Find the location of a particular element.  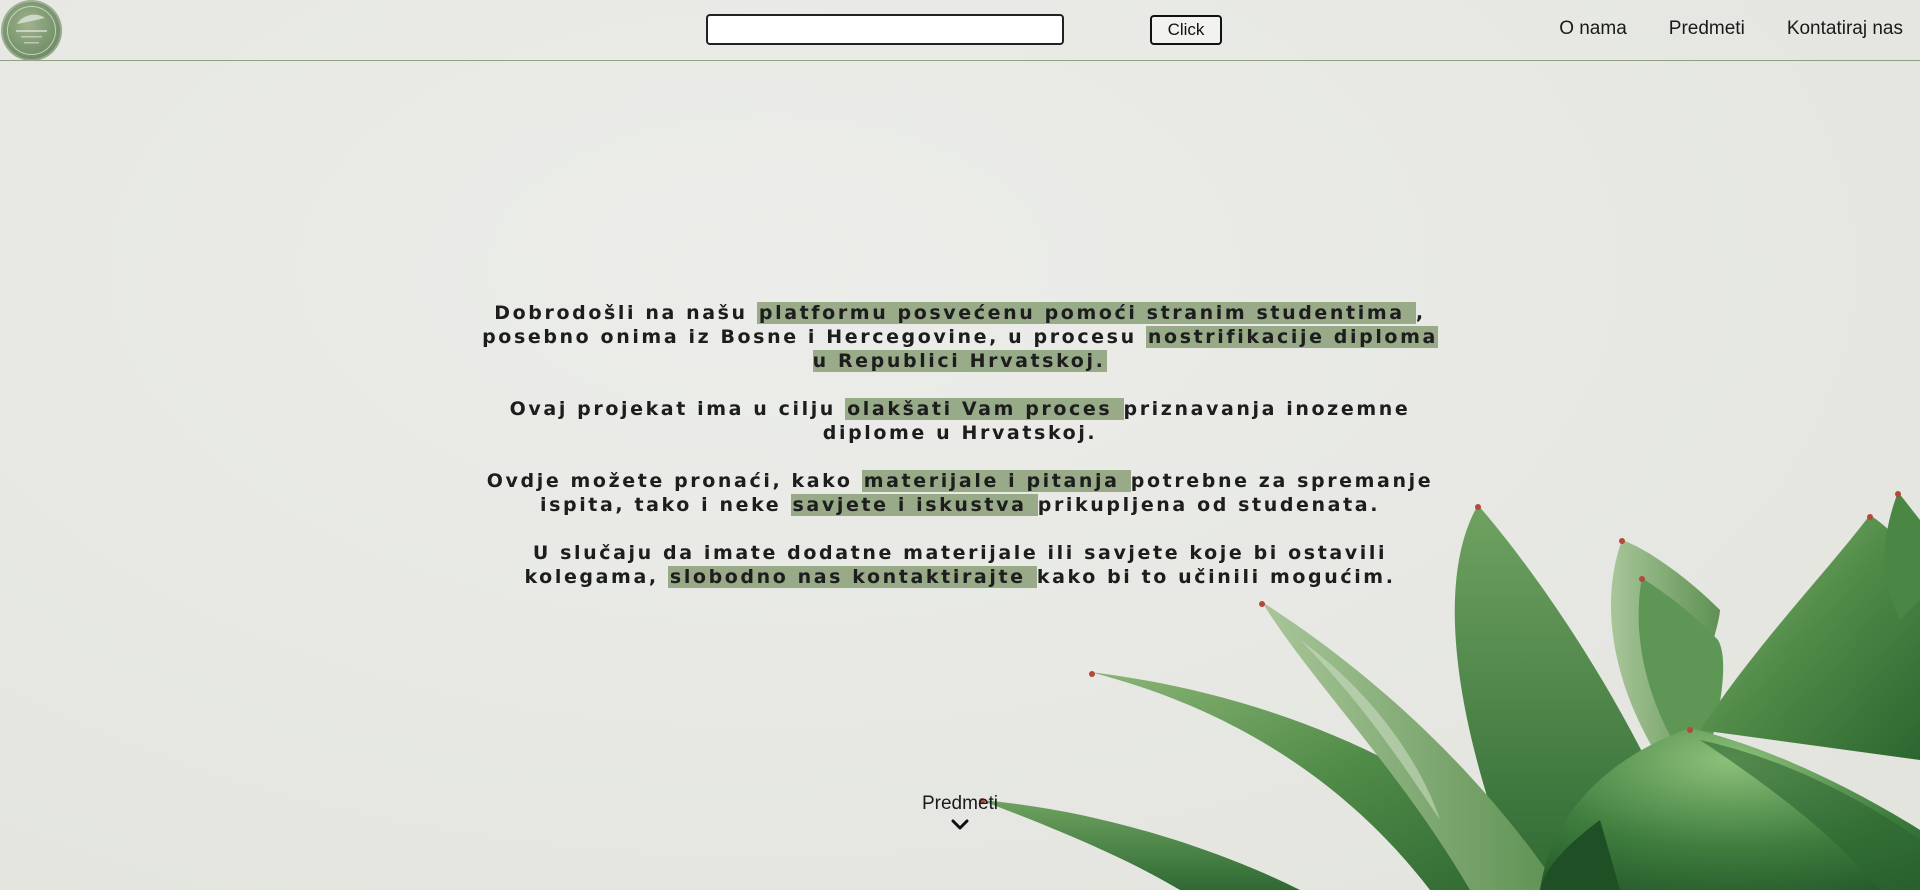

main-nav: O nama Predmeti Kontatiraj nas is located at coordinates (1731, 29).